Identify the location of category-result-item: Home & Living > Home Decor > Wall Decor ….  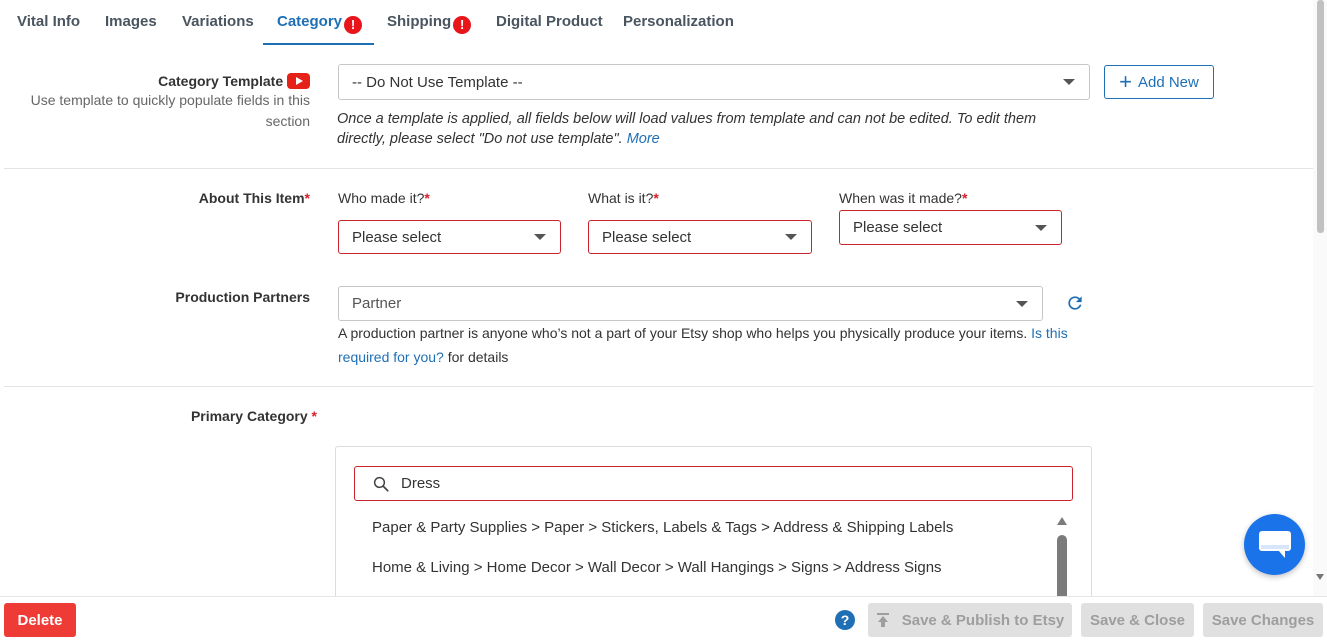
(657, 567).